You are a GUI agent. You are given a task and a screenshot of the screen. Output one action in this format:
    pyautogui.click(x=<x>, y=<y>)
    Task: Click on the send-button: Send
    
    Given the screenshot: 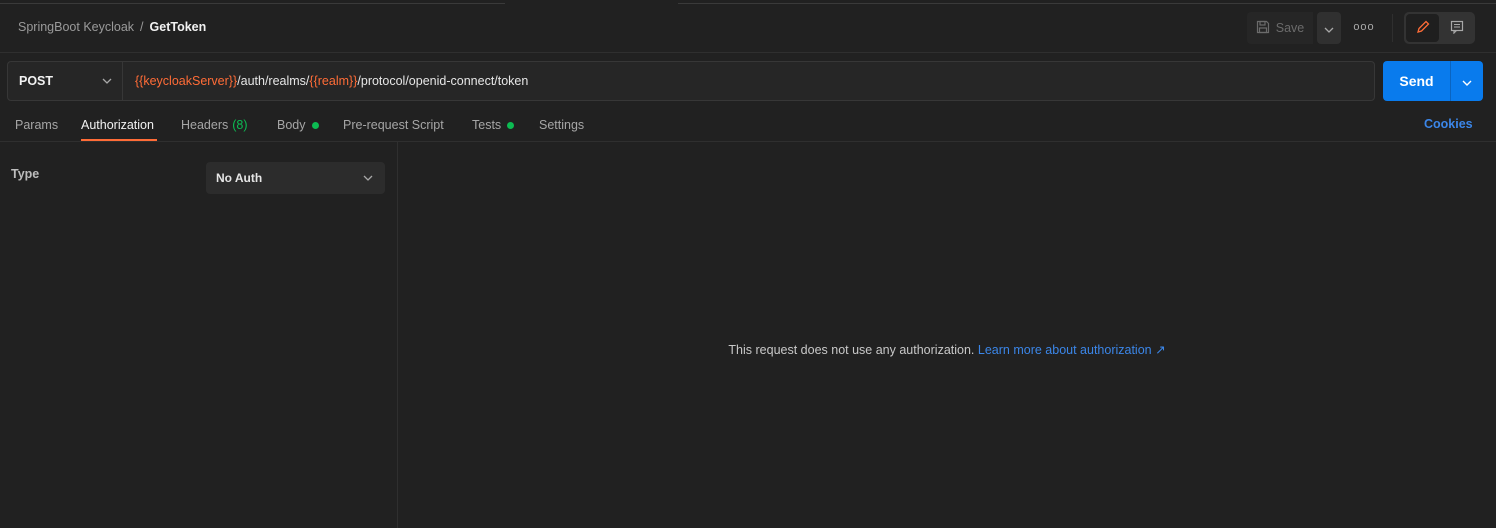 What is the action you would take?
    pyautogui.click(x=1416, y=81)
    